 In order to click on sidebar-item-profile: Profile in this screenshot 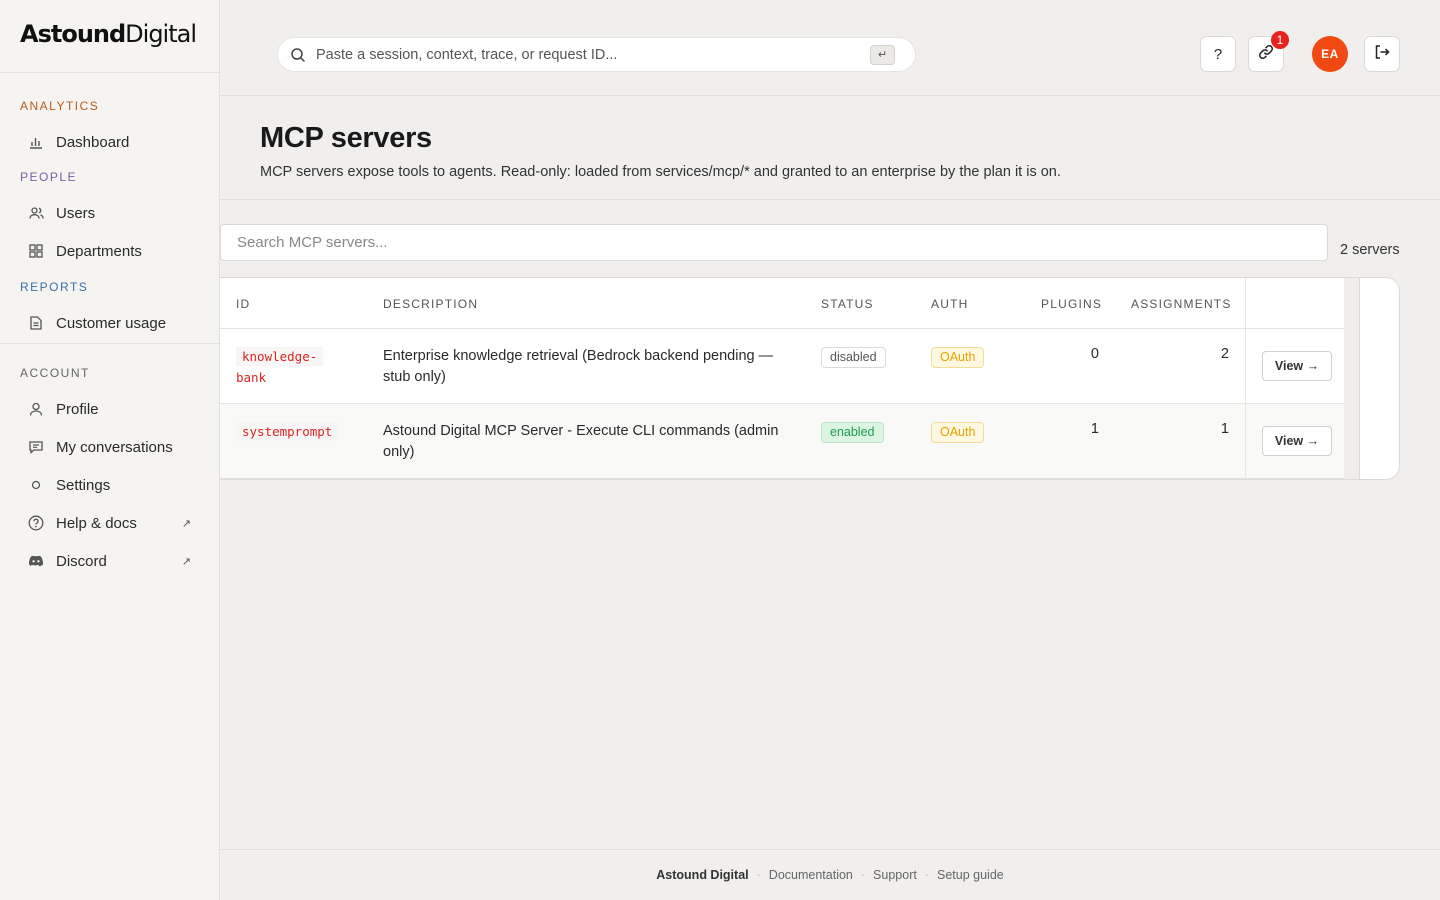, I will do `click(109, 409)`.